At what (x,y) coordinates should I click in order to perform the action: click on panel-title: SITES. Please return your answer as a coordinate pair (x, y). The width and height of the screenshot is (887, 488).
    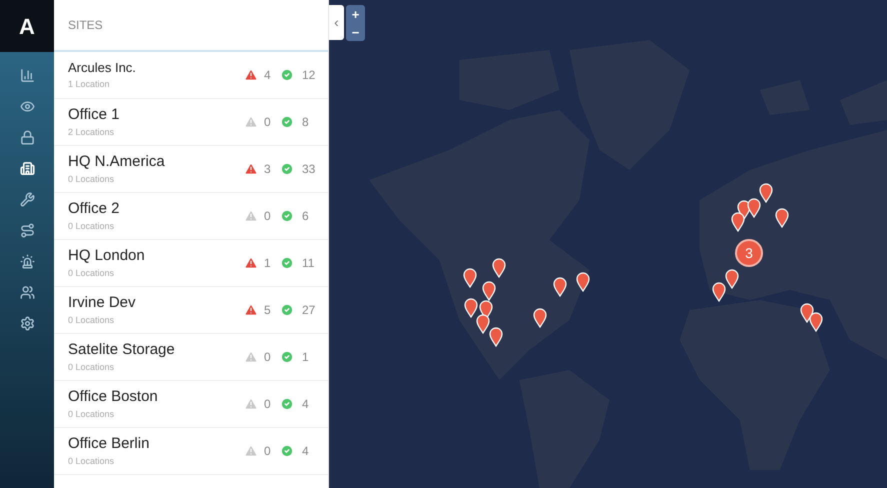
    Looking at the image, I should click on (85, 25).